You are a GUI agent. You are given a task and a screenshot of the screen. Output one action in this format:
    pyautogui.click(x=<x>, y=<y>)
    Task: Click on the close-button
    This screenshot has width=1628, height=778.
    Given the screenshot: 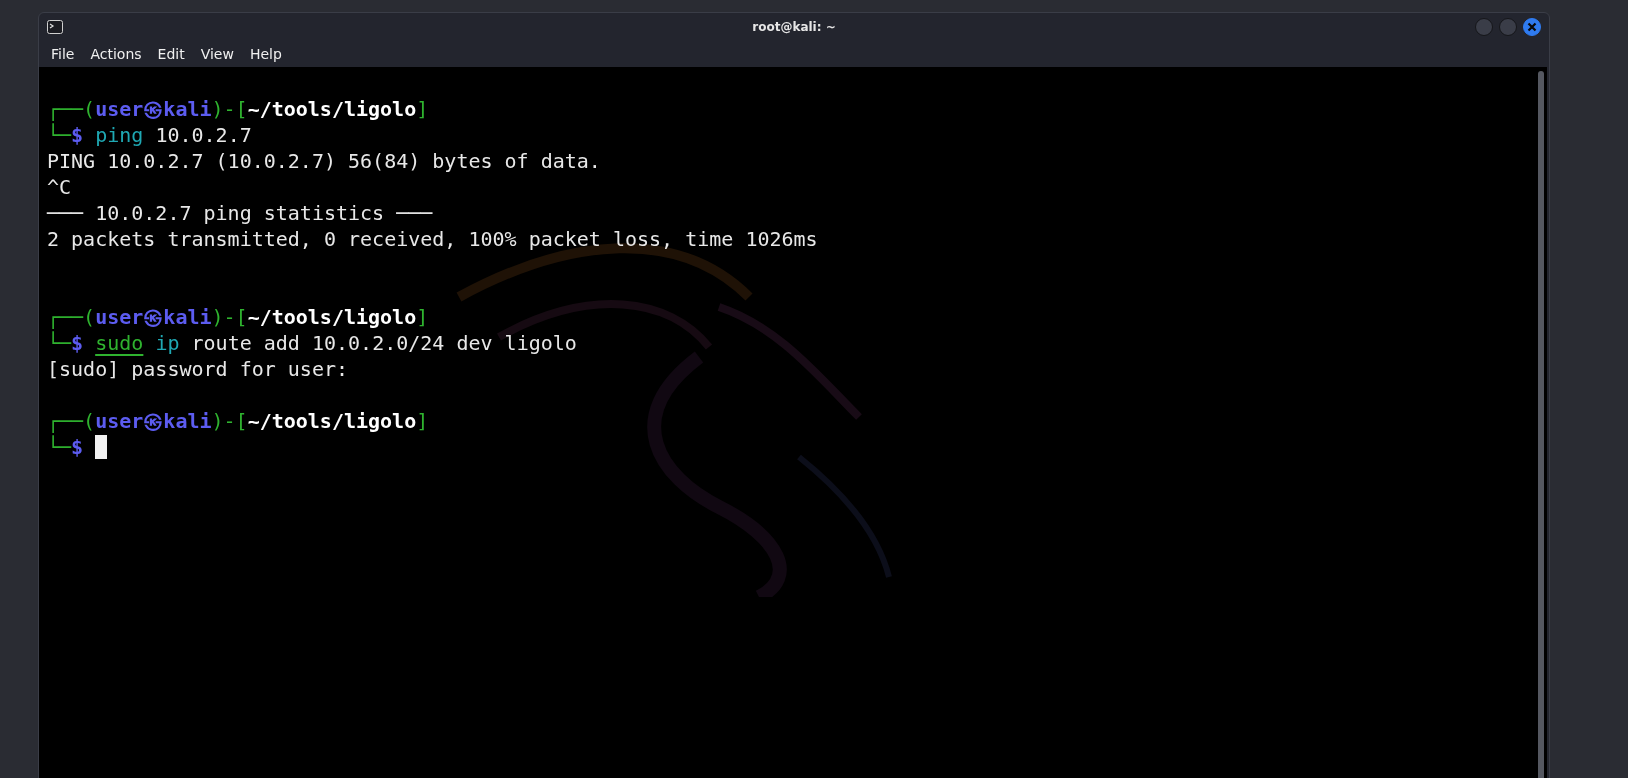 What is the action you would take?
    pyautogui.click(x=1532, y=27)
    